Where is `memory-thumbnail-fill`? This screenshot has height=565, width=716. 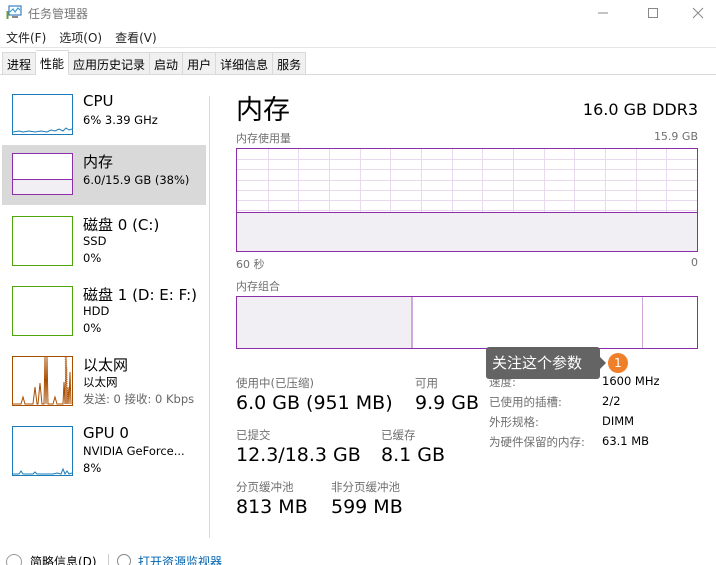 memory-thumbnail-fill is located at coordinates (42, 186).